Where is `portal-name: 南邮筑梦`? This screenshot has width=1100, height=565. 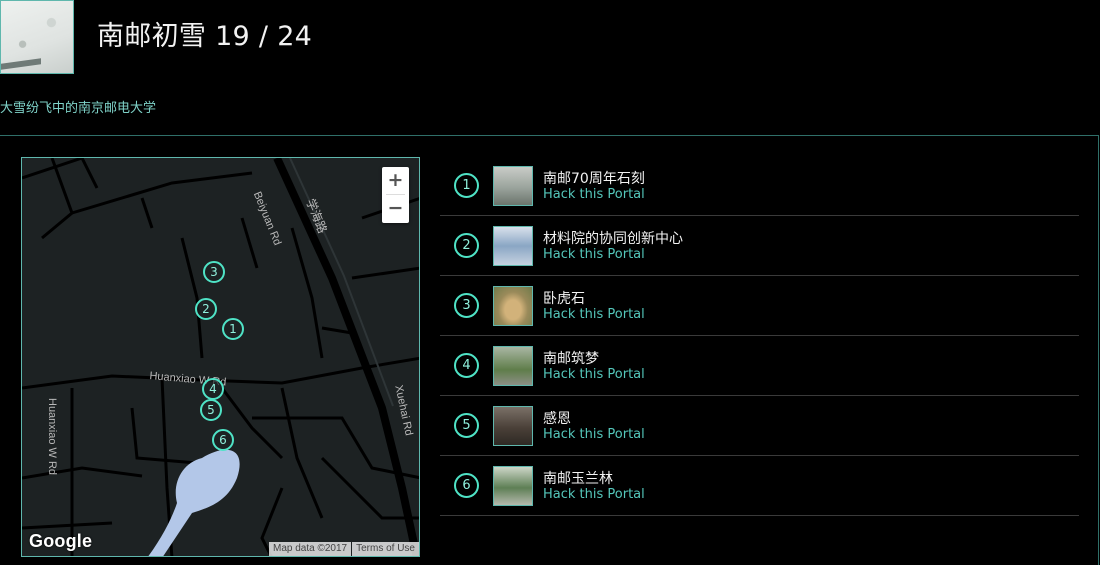 portal-name: 南邮筑梦 is located at coordinates (571, 359).